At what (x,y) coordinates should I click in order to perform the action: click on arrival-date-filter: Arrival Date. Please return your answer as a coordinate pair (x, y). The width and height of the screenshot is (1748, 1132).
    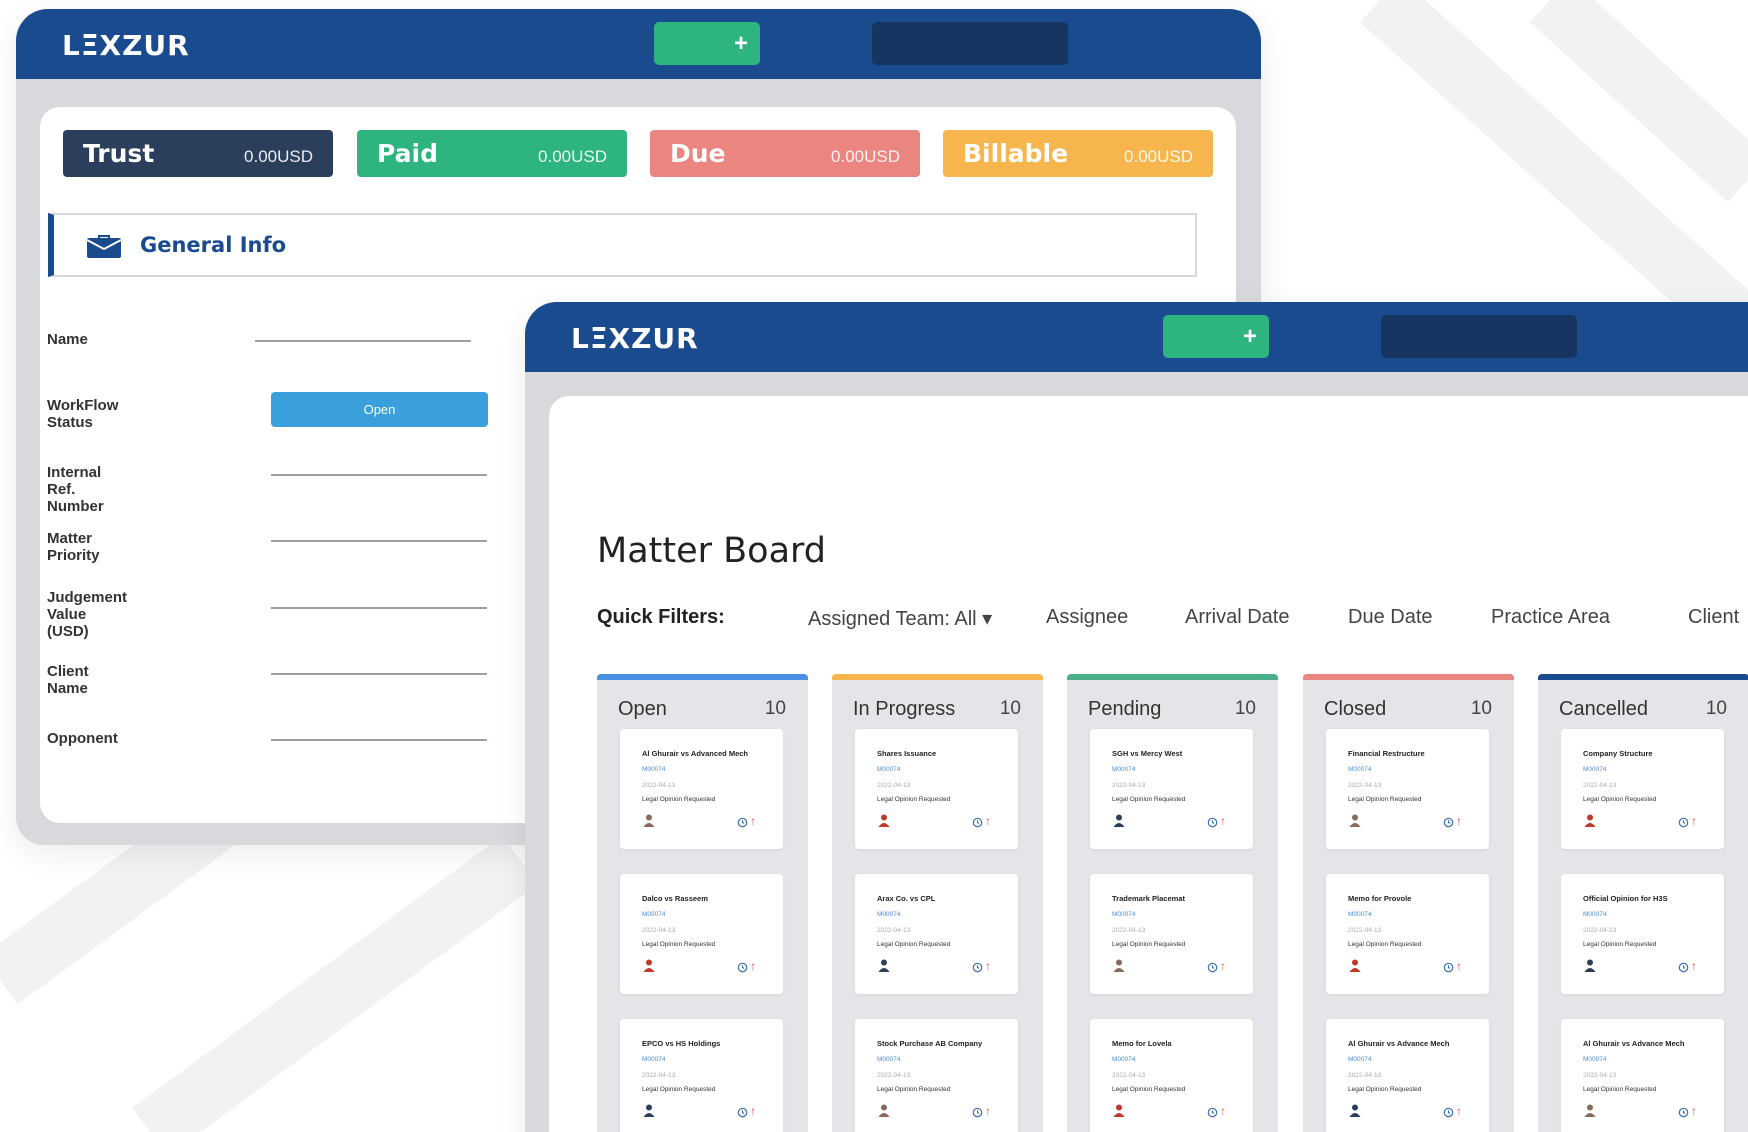
    Looking at the image, I should click on (1237, 617).